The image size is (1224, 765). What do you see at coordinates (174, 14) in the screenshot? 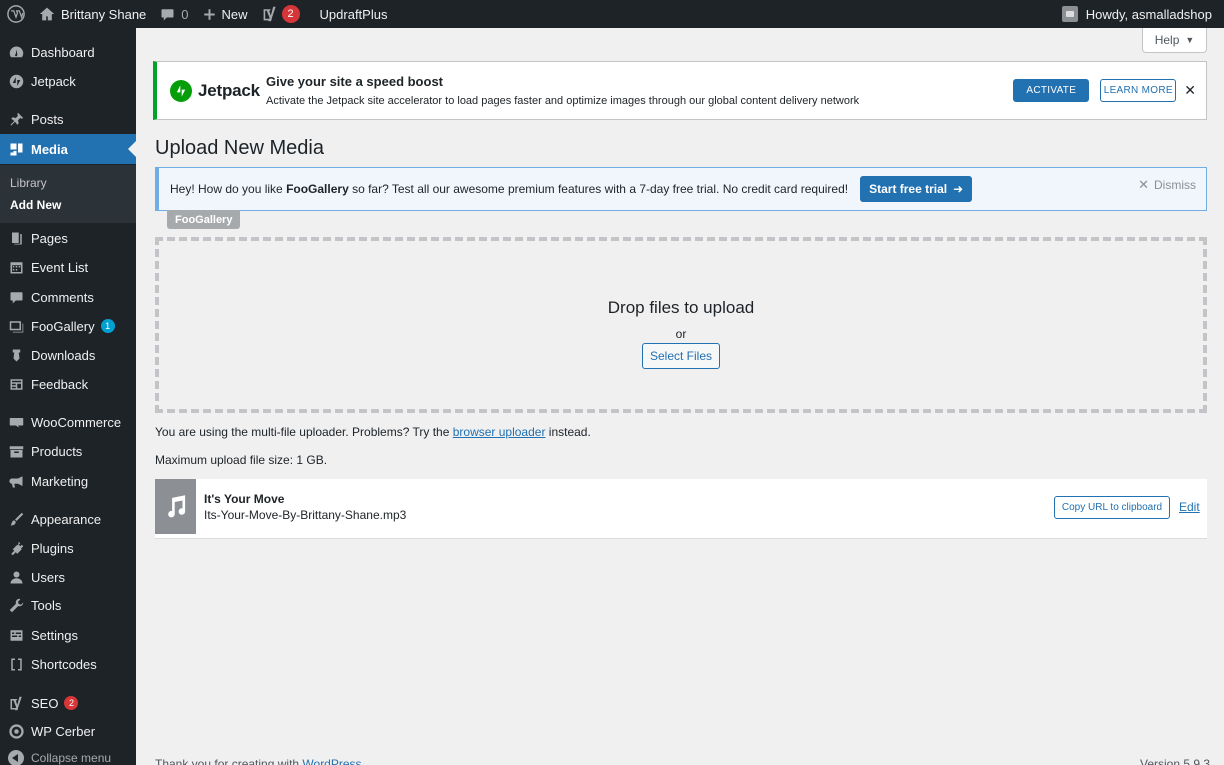
I see `comments-link: 0` at bounding box center [174, 14].